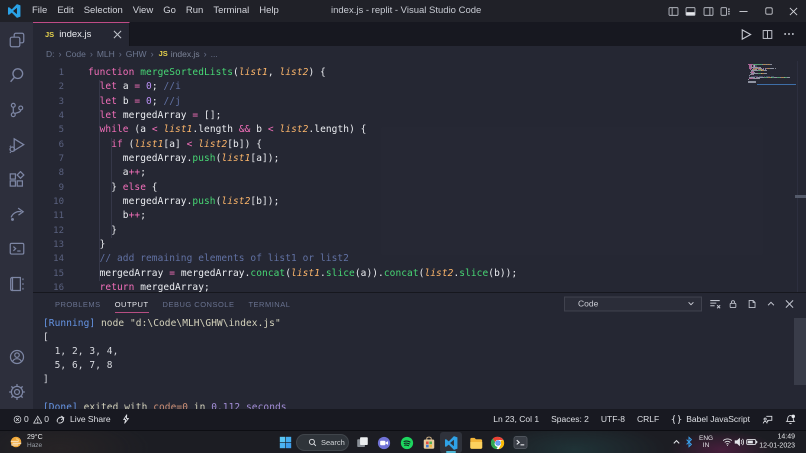  What do you see at coordinates (39, 11) in the screenshot?
I see `menu-file: File` at bounding box center [39, 11].